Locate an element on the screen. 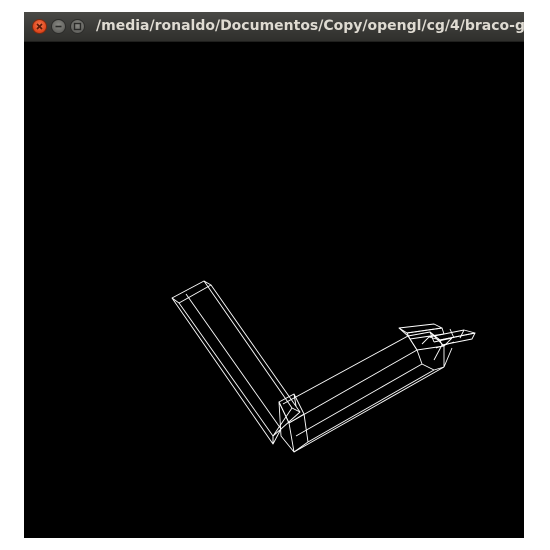 This screenshot has height=550, width=550. claw is located at coordinates (437, 345).